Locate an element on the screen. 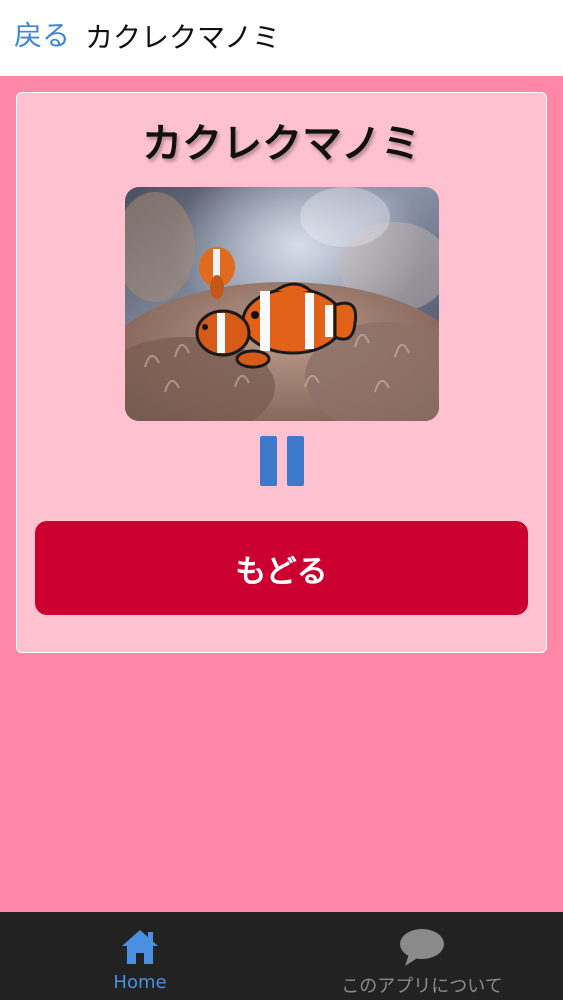  back-button: もどる is located at coordinates (281, 568).